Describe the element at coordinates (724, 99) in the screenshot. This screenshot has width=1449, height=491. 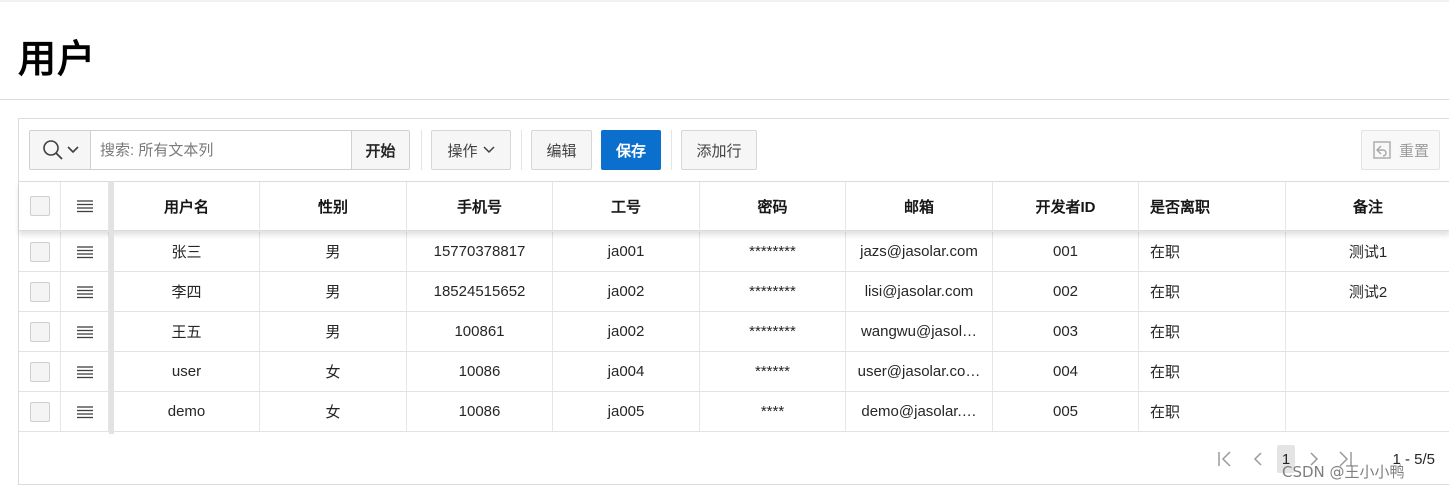
I see `title-divider` at that location.